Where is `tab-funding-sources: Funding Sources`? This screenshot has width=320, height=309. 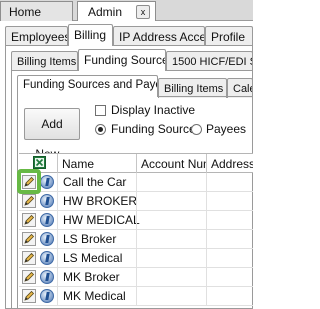
tab-funding-sources: Funding Sources is located at coordinates (122, 60).